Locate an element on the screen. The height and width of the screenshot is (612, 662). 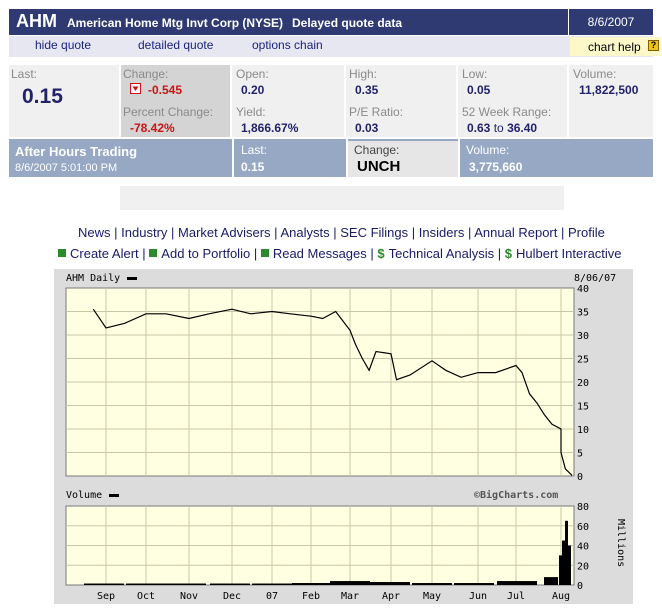
industry-link: Industry is located at coordinates (144, 232).